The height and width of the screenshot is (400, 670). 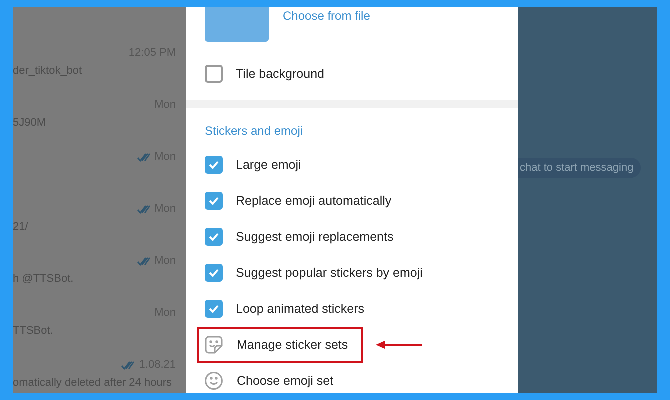 I want to click on option-label: Replace emoji automatically, so click(x=314, y=201).